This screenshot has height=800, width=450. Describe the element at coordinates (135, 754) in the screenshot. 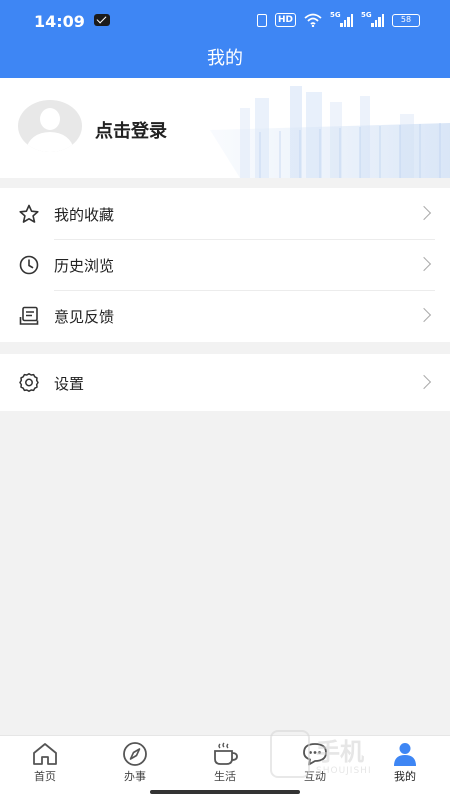

I see `compass-icon` at that location.